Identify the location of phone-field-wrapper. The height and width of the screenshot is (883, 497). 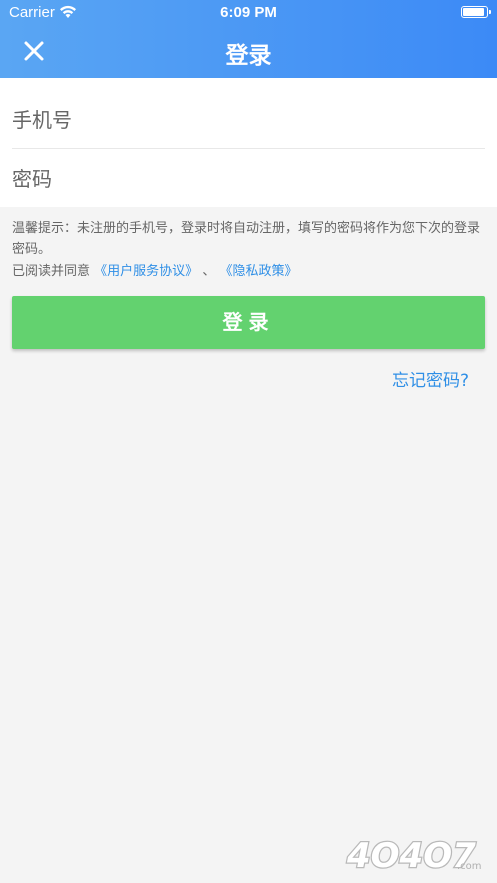
(248, 120).